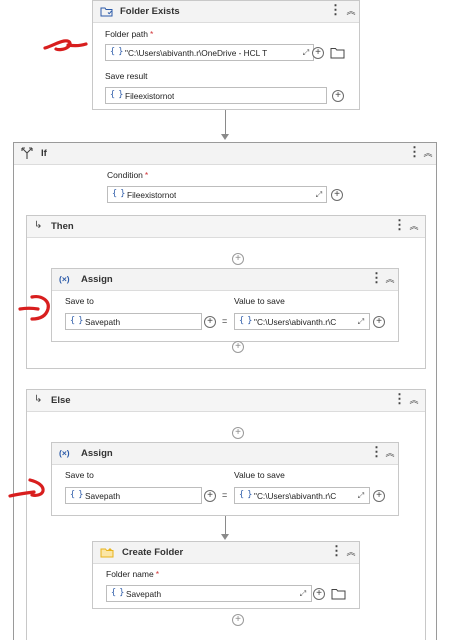 Image resolution: width=474 pixels, height=640 pixels. I want to click on else-title: Else, so click(61, 400).